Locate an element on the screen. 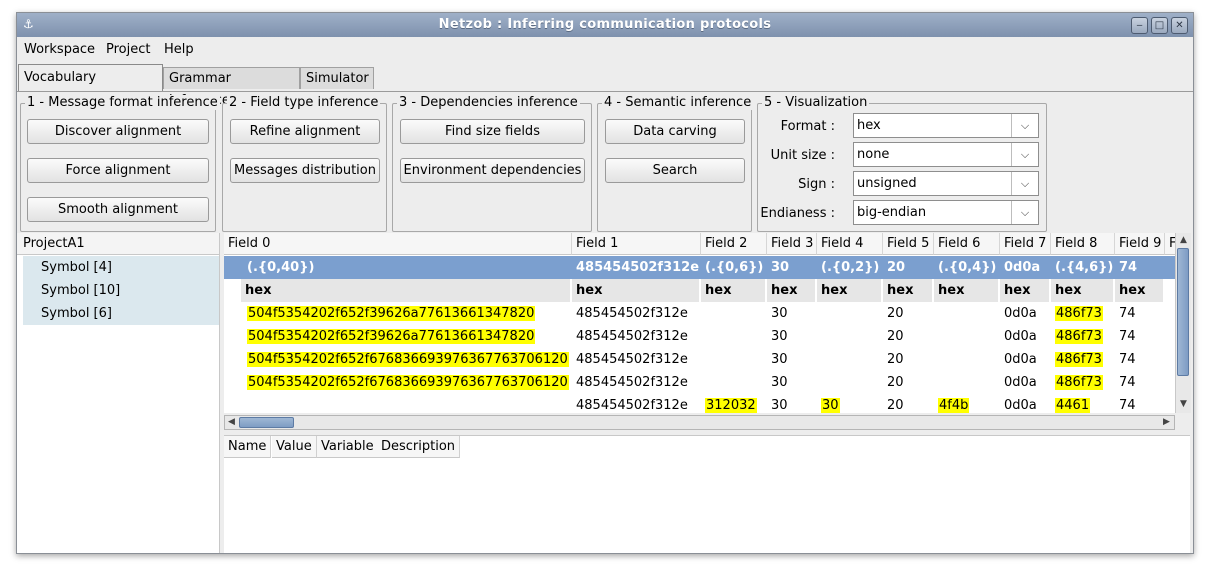  tab-simulator: Simulator is located at coordinates (337, 78).